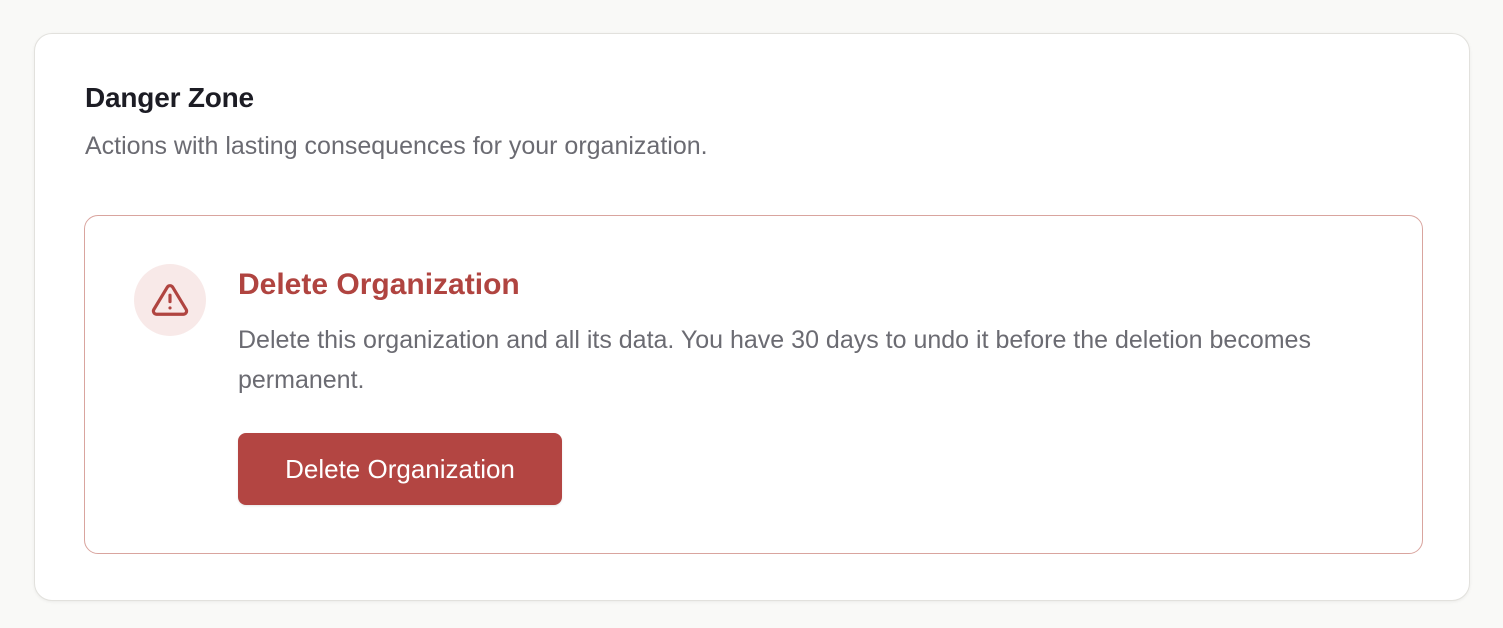 The image size is (1503, 628). What do you see at coordinates (400, 469) in the screenshot?
I see `delete-organization-button: Delete Organization` at bounding box center [400, 469].